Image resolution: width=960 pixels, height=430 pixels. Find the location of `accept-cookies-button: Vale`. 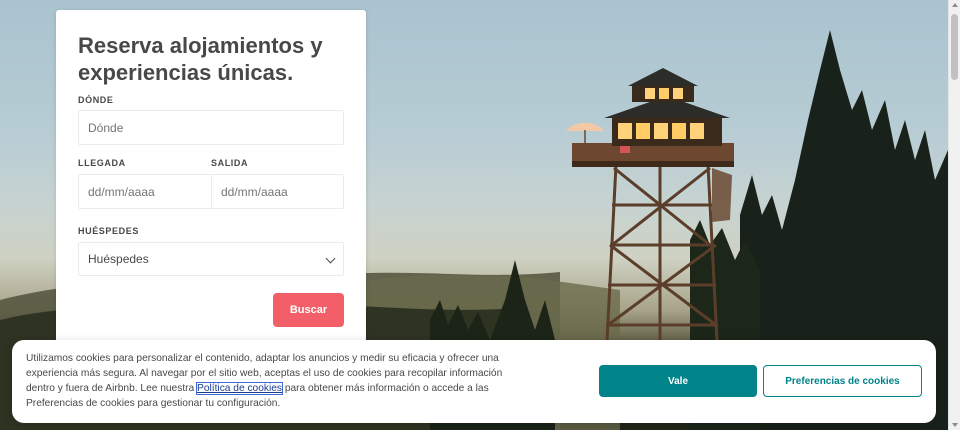

accept-cookies-button: Vale is located at coordinates (678, 381).